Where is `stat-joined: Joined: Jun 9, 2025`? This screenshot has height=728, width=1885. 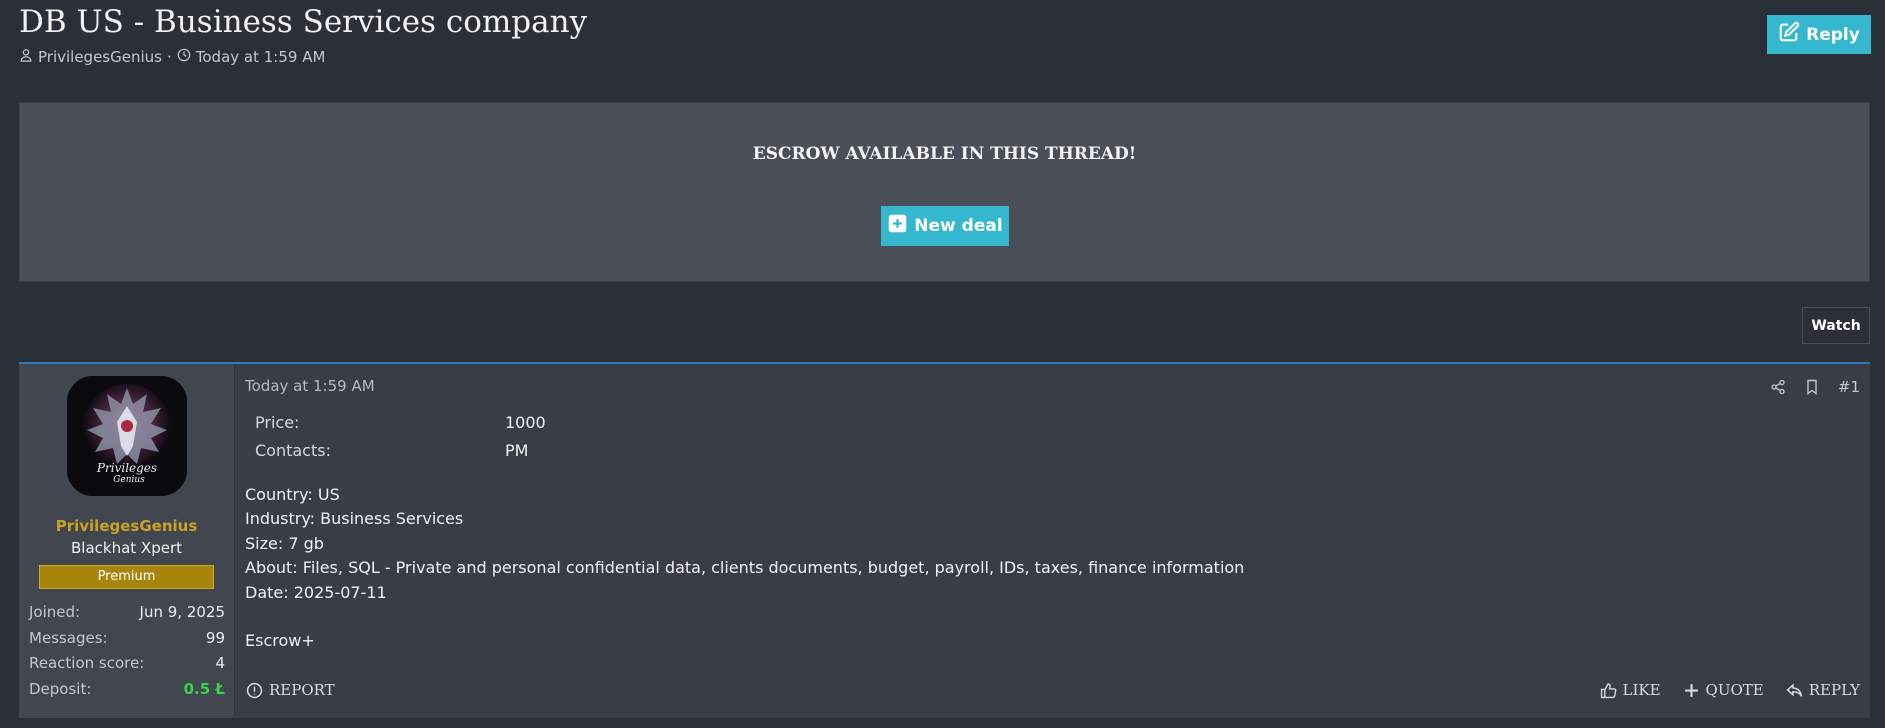 stat-joined: Joined: Jun 9, 2025 is located at coordinates (127, 613).